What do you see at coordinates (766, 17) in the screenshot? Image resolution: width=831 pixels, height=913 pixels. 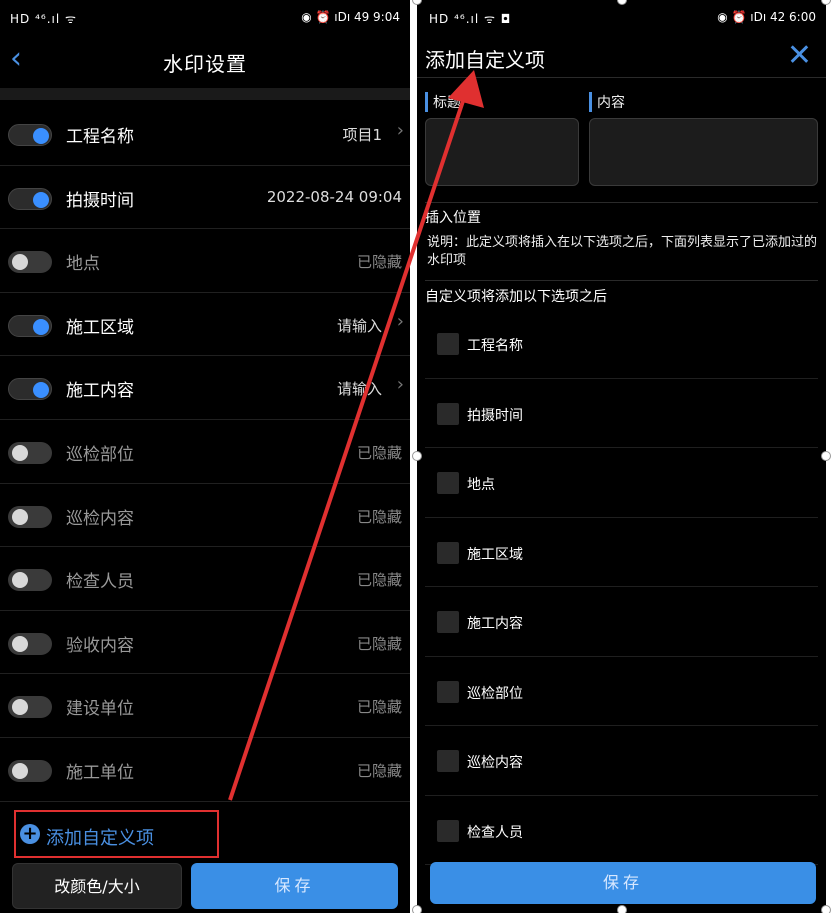 I see `status-right: ◉ ⏰ ıDı 42 6:00` at bounding box center [766, 17].